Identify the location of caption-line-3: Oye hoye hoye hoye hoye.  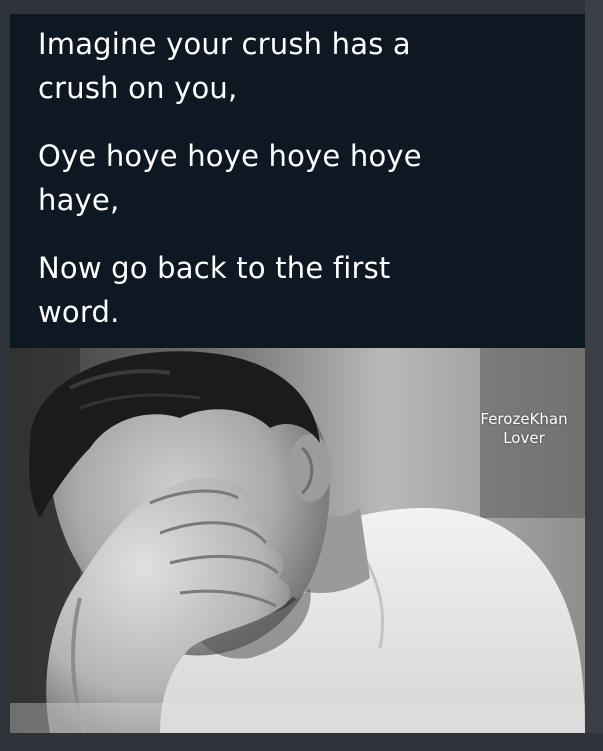
(230, 156).